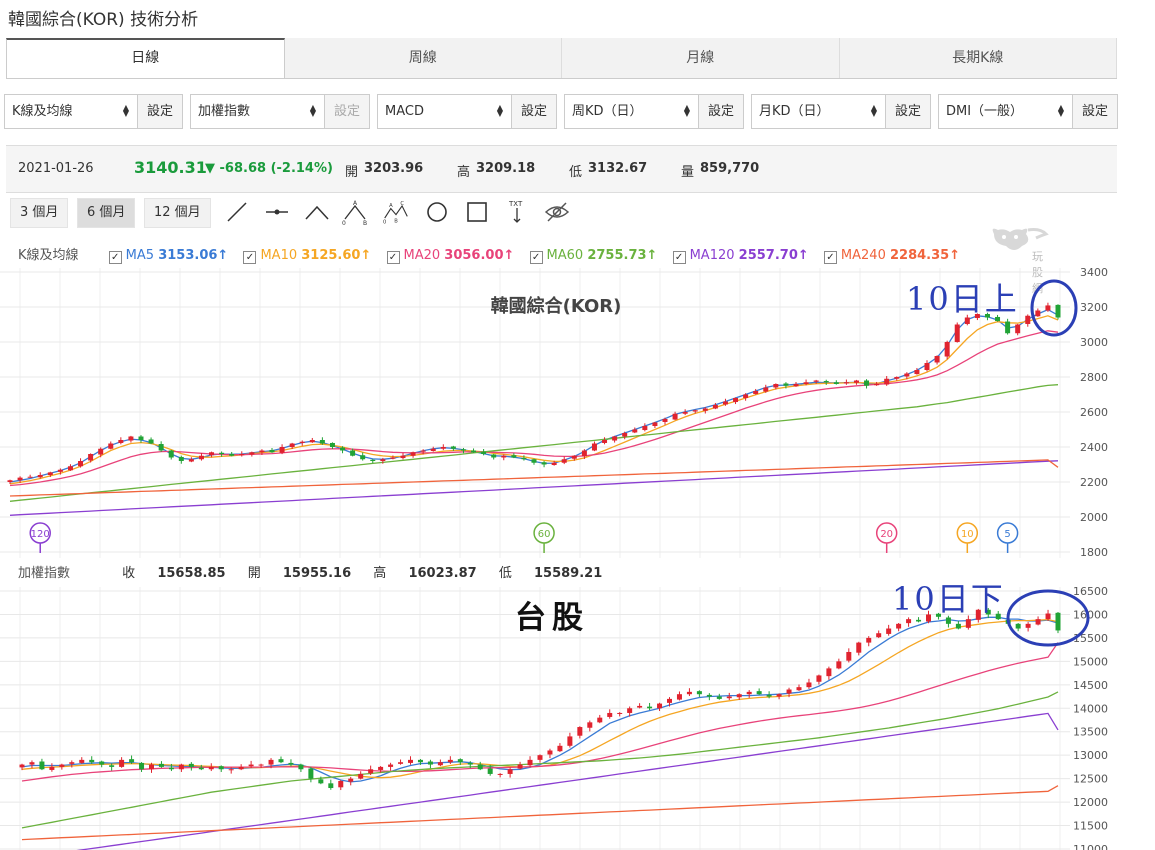  What do you see at coordinates (444, 111) in the screenshot?
I see `indicator-select: MACD ▲ ▼` at bounding box center [444, 111].